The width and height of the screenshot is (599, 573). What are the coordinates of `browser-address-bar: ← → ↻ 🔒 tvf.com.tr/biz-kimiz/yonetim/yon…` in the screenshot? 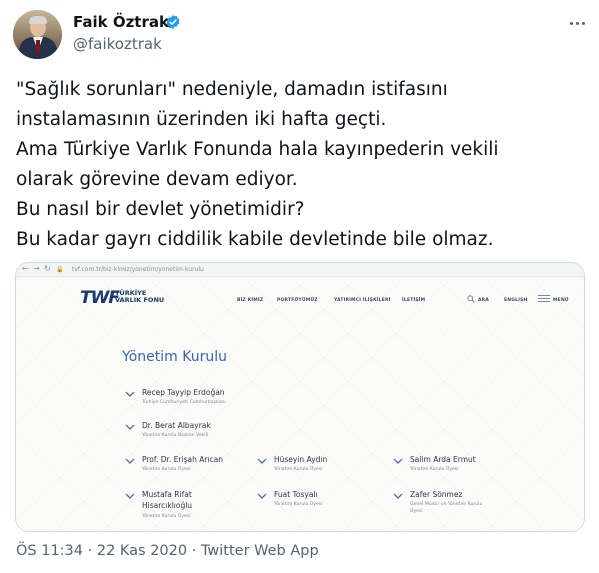 It's located at (300, 270).